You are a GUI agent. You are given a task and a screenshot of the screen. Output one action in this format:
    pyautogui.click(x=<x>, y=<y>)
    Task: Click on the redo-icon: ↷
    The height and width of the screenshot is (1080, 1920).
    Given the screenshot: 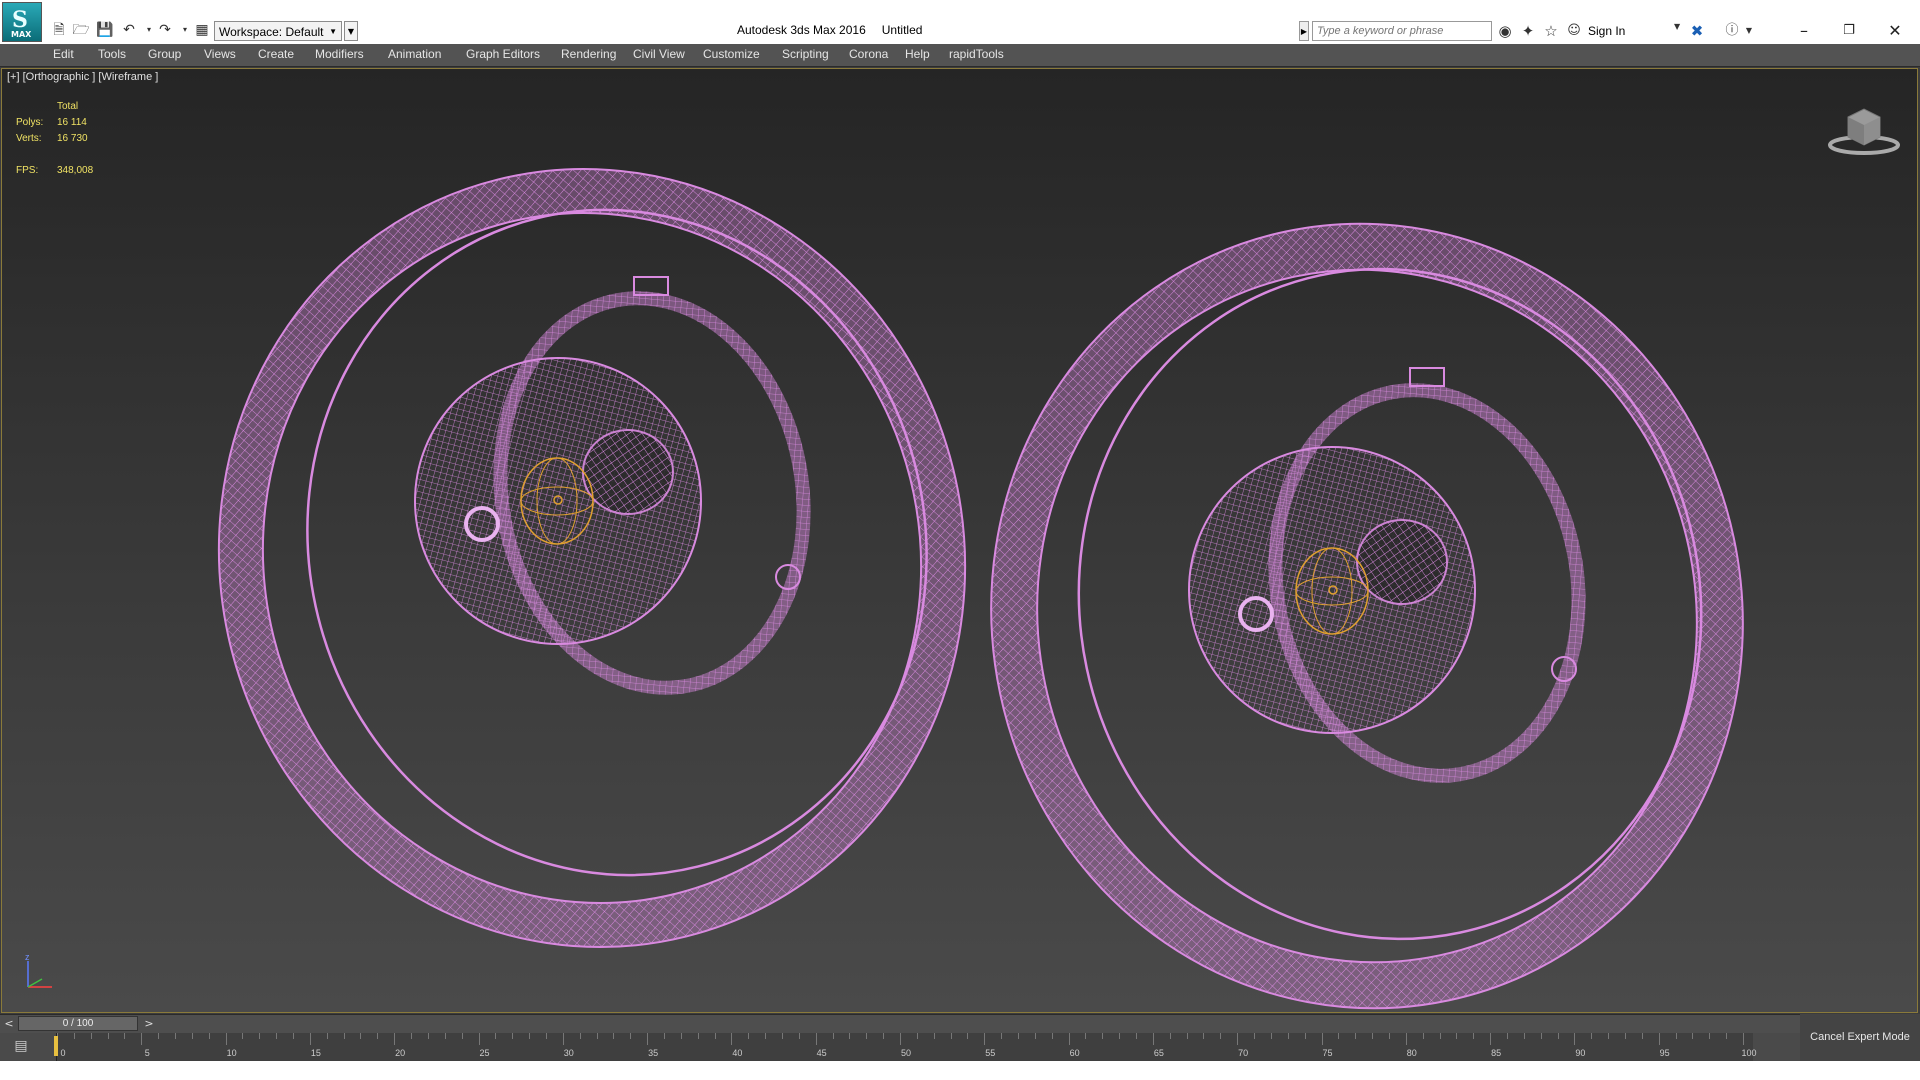 What is the action you would take?
    pyautogui.click(x=165, y=30)
    